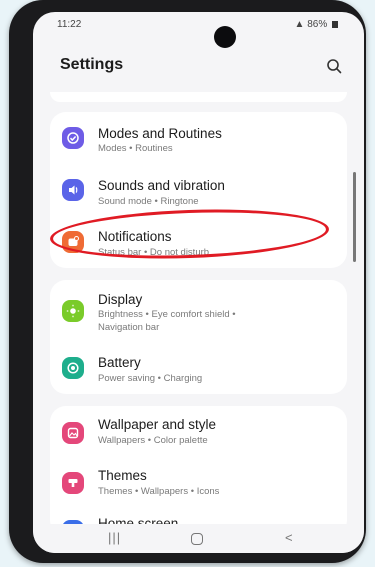  I want to click on item-label: Themes, so click(122, 475).